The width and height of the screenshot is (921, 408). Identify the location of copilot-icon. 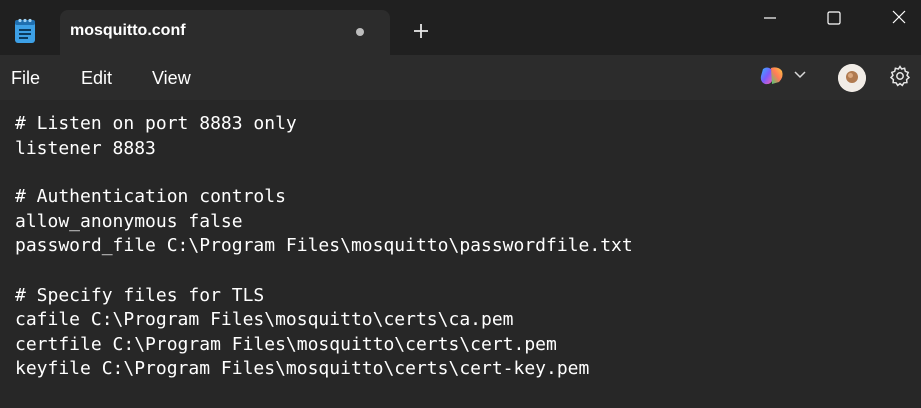
(772, 76).